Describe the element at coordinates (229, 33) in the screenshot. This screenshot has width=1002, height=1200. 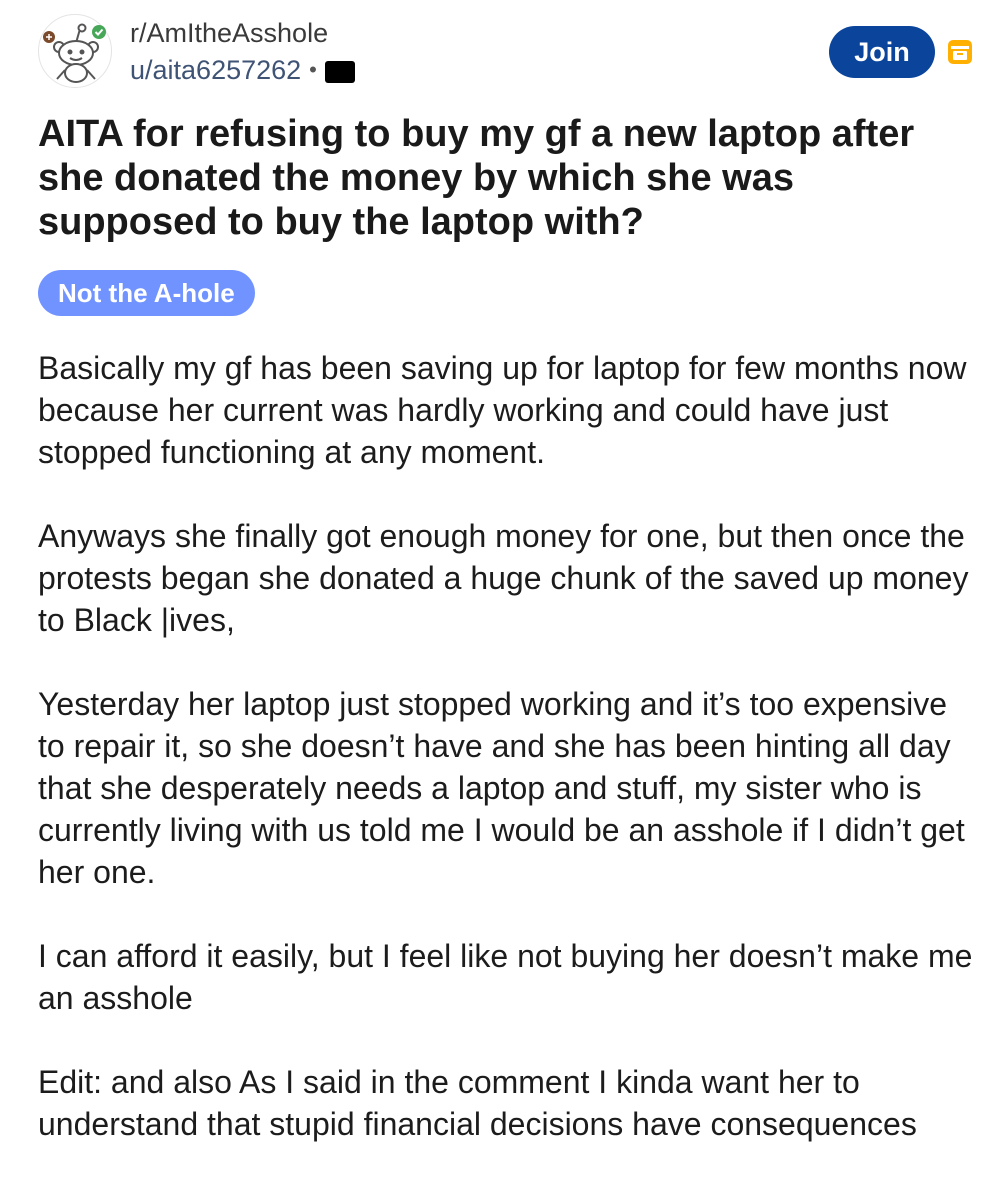
I see `subreddit-name: r/AmItheAsshole` at that location.